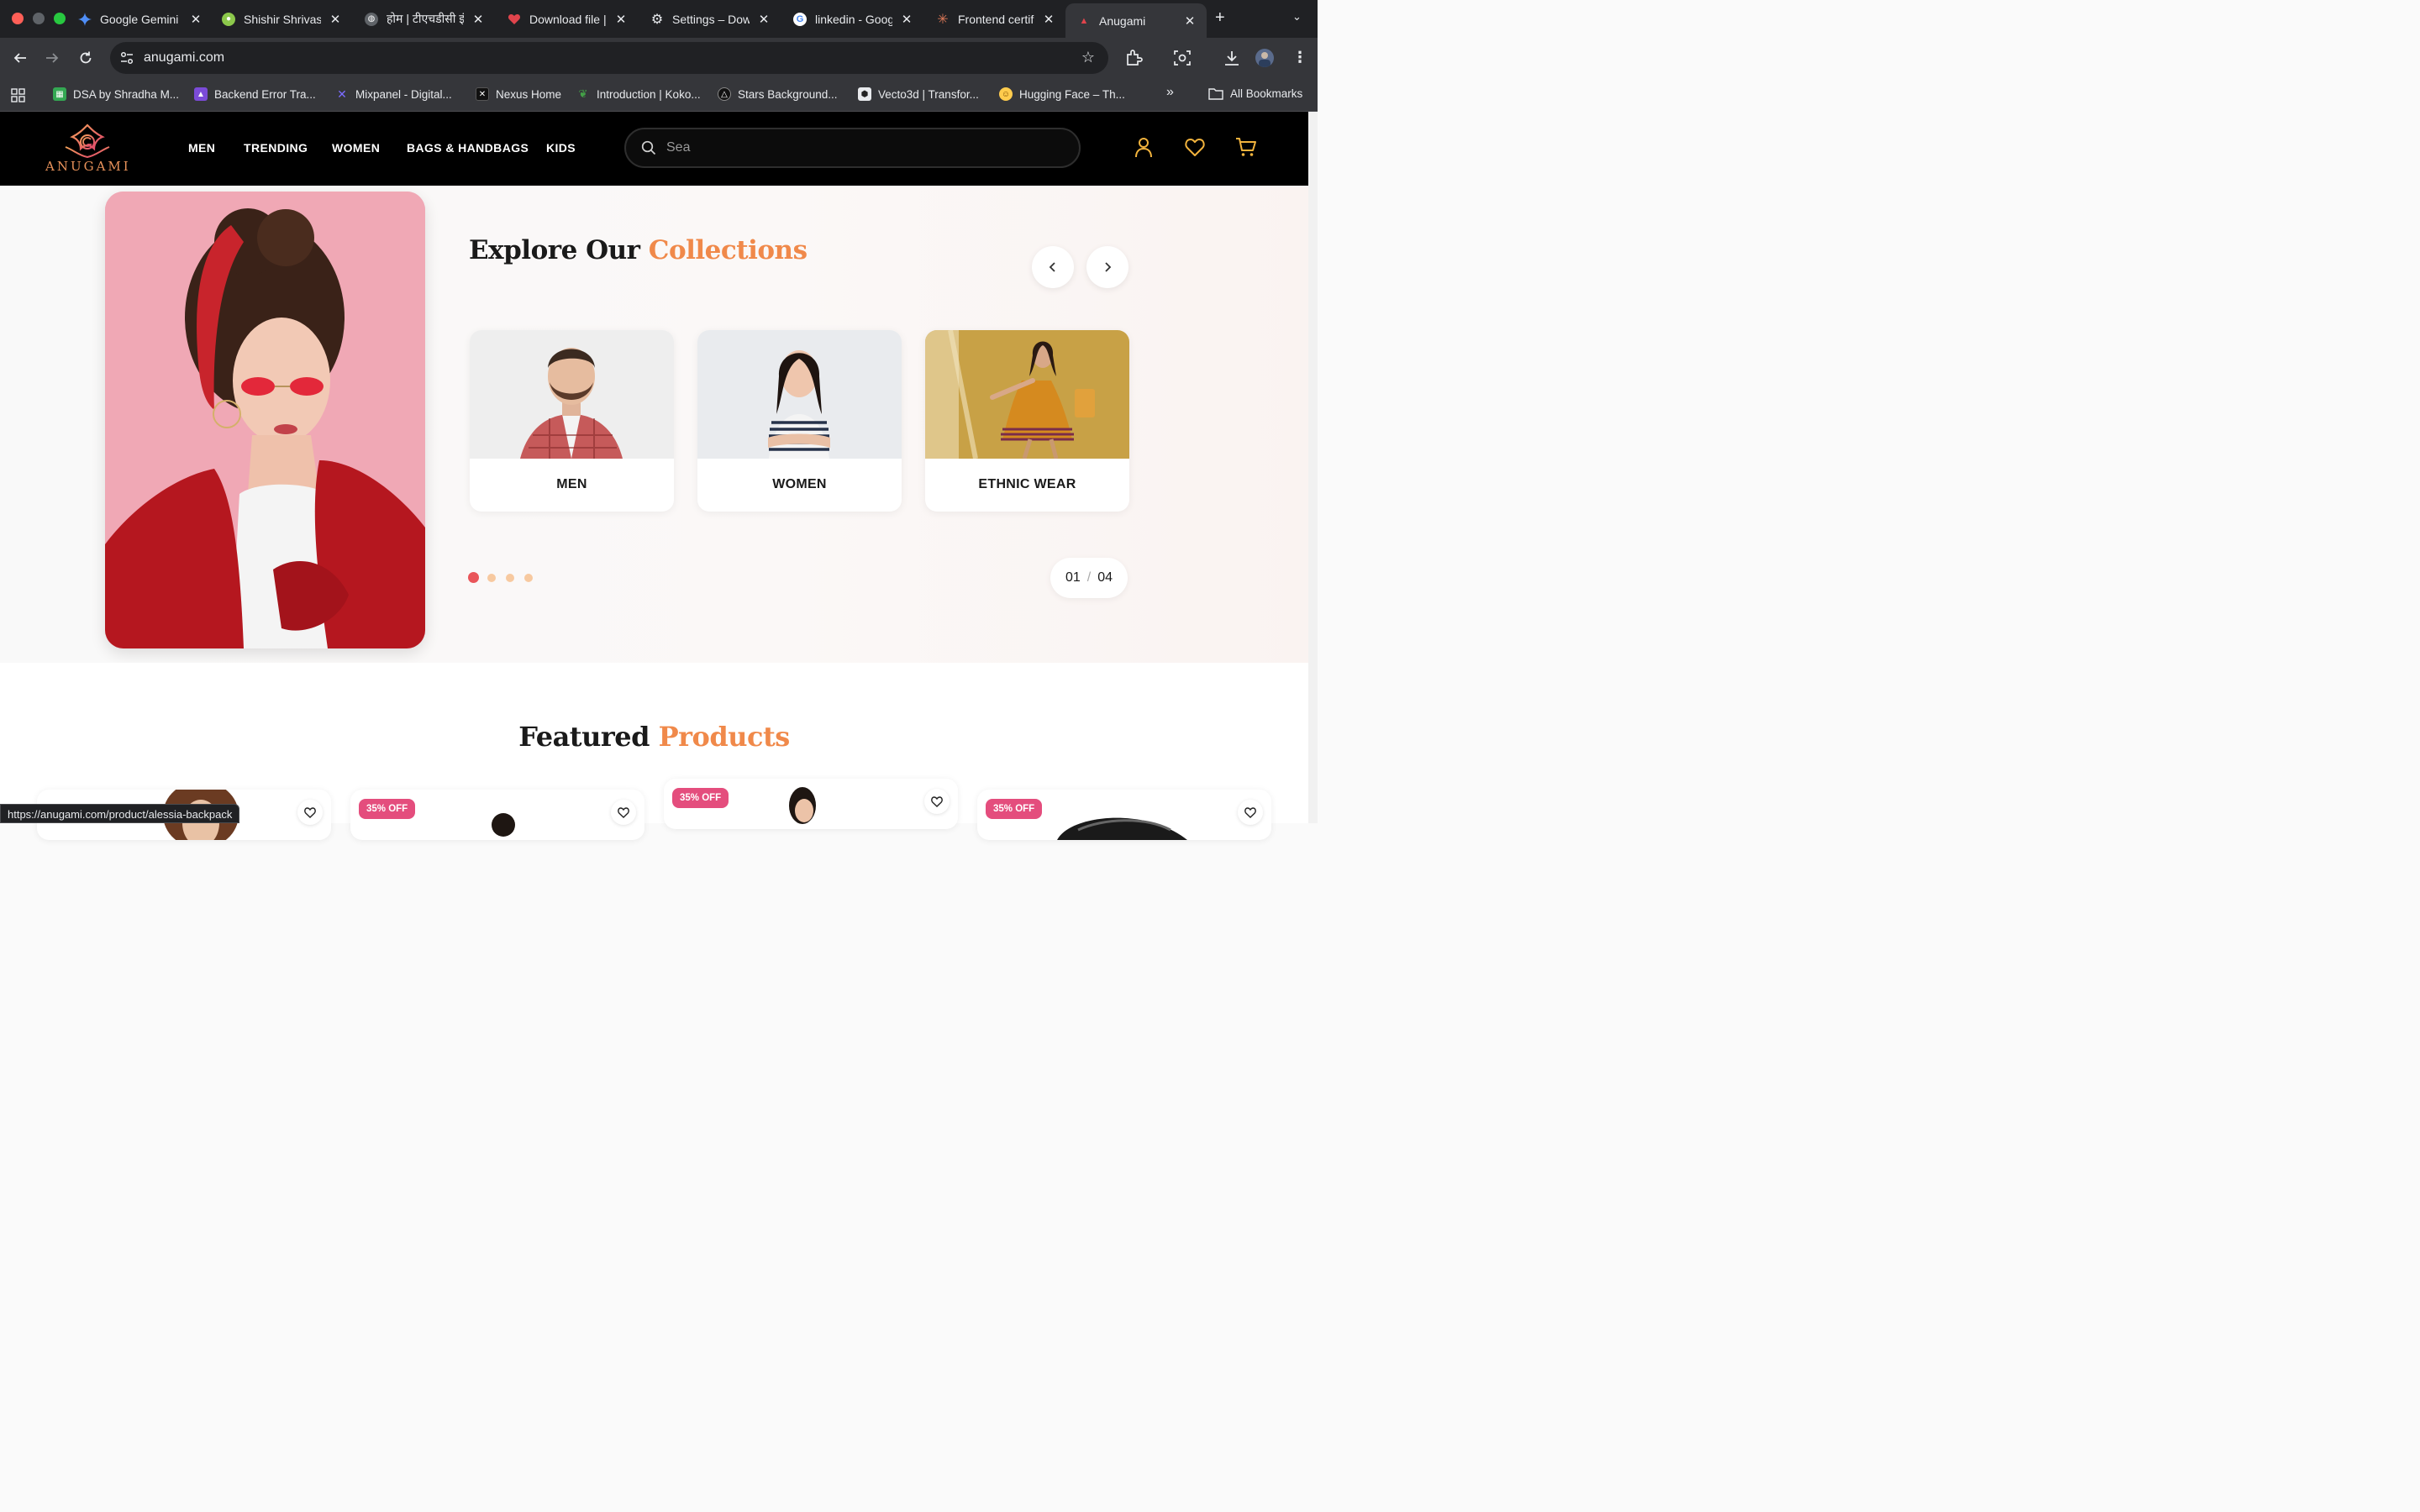  What do you see at coordinates (799, 421) in the screenshot?
I see `collection-card-women: WOMEN` at bounding box center [799, 421].